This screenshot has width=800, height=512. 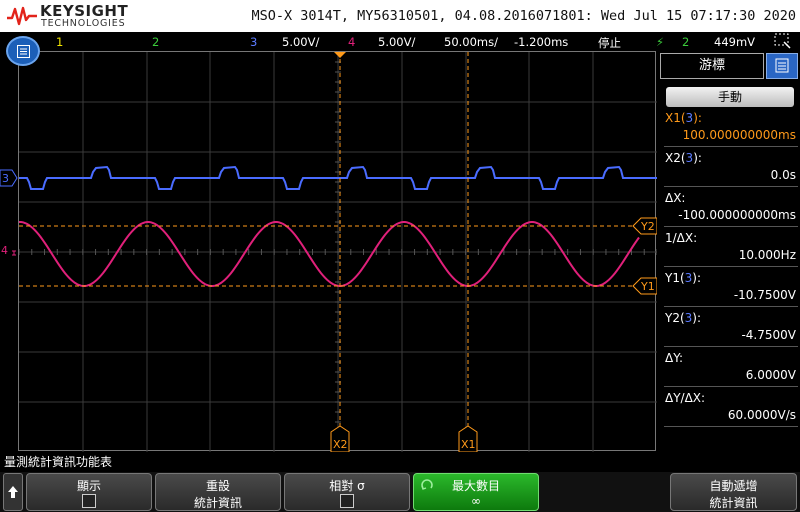 I want to click on svg-text: X2, so click(x=340, y=444).